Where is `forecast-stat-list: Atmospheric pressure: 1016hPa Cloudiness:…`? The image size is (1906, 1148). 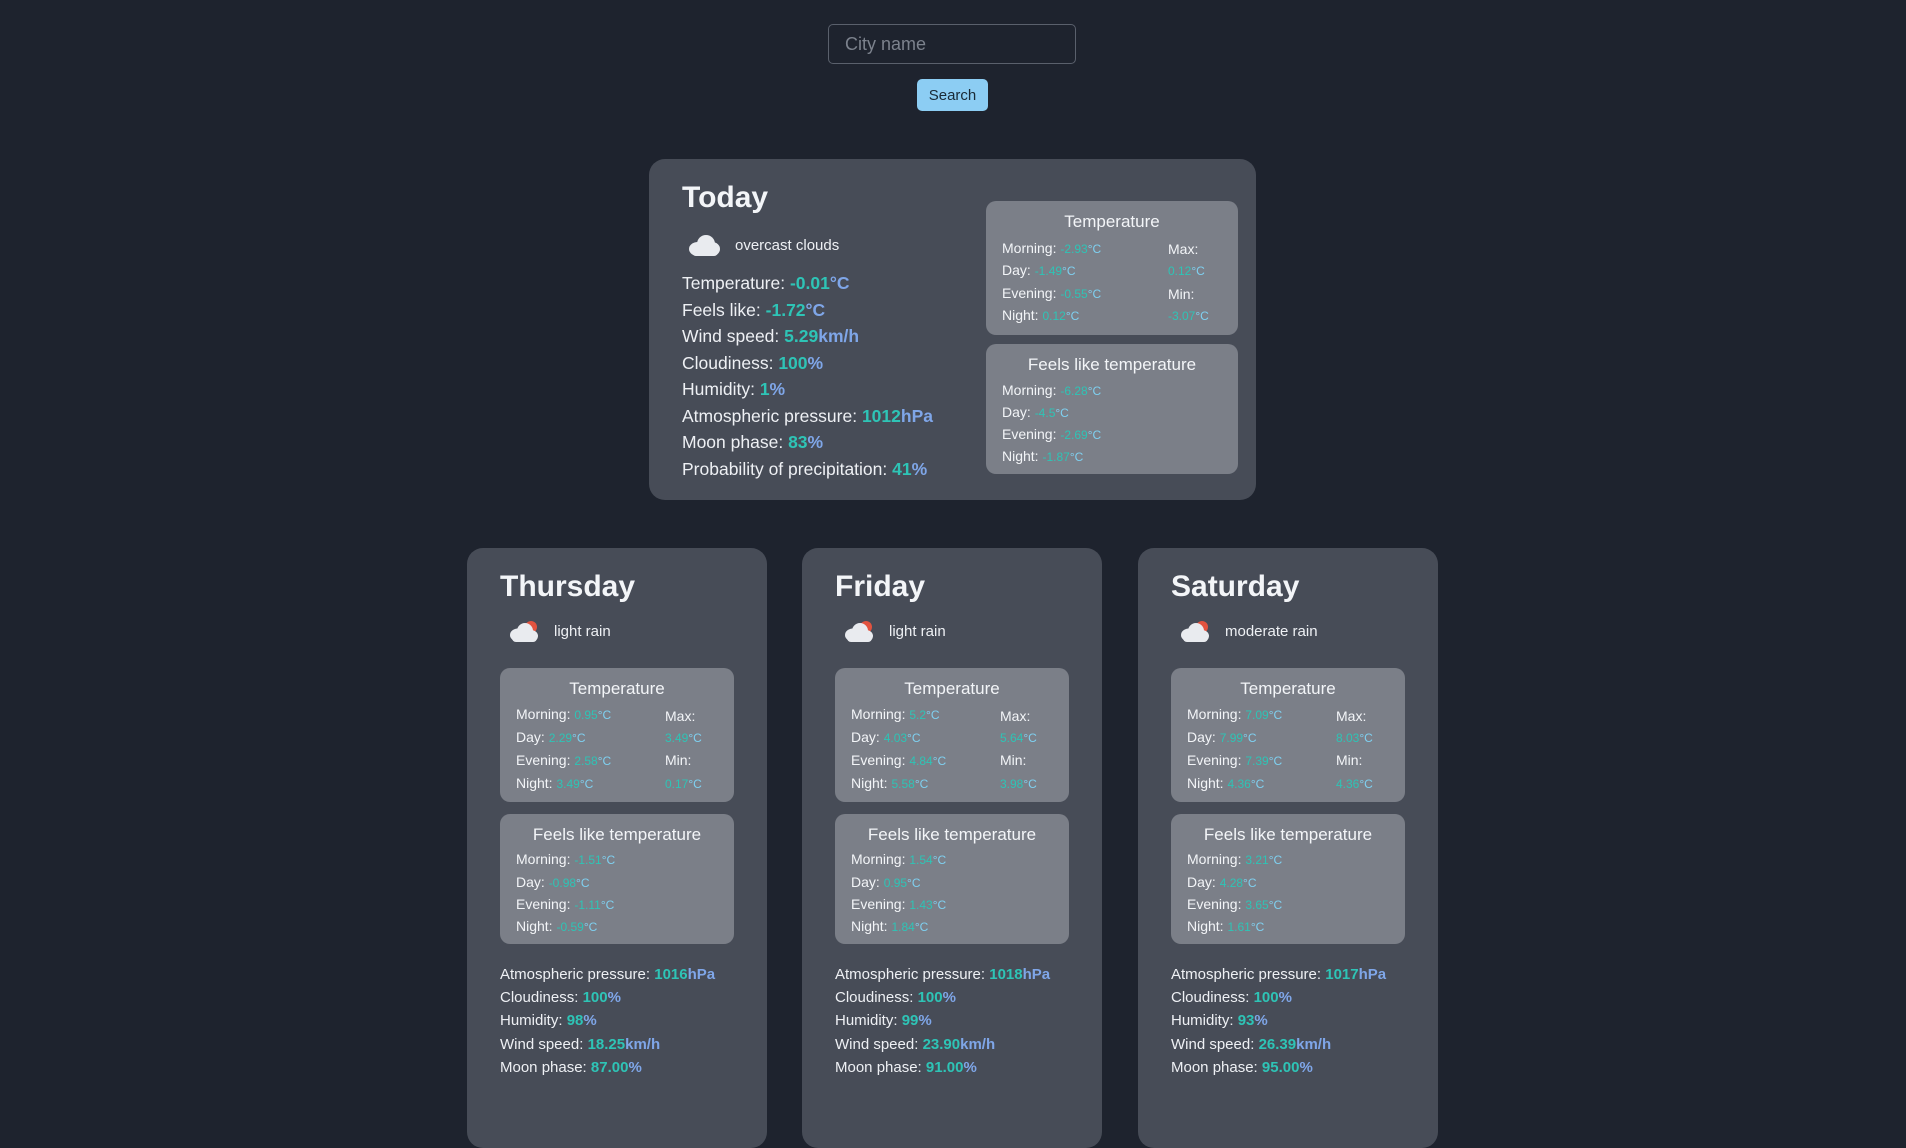 forecast-stat-list: Atmospheric pressure: 1016hPa Cloudiness:… is located at coordinates (607, 1021).